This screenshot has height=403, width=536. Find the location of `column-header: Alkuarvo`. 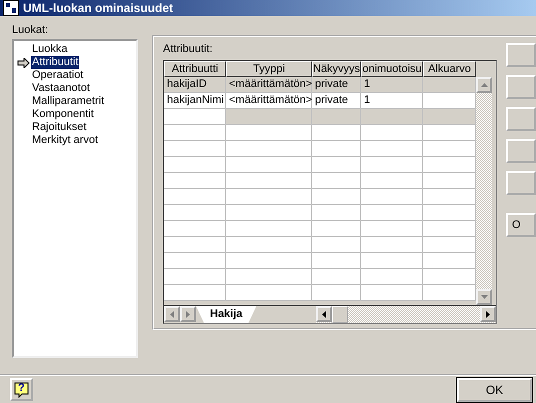

column-header: Alkuarvo is located at coordinates (449, 69).